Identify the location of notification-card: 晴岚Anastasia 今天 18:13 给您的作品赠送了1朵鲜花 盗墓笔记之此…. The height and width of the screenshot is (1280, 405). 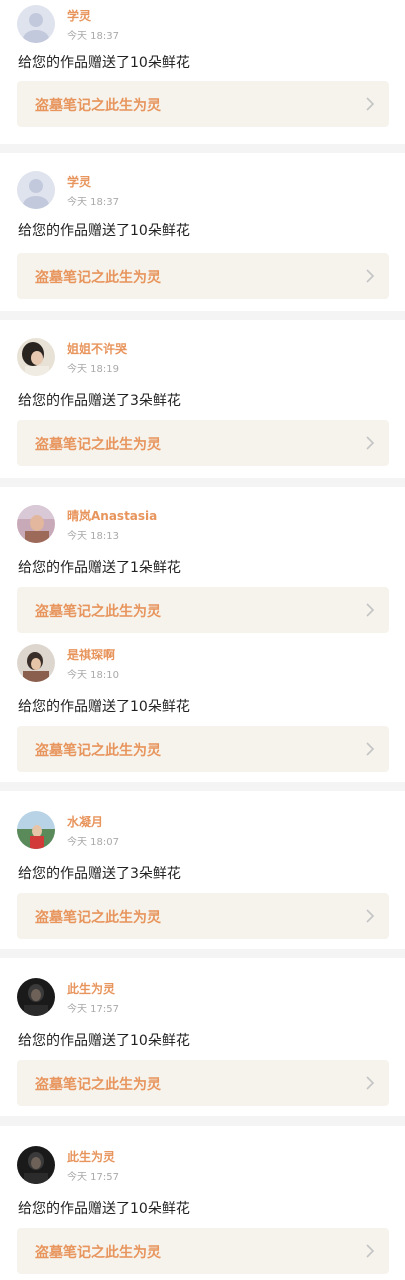
(202, 562).